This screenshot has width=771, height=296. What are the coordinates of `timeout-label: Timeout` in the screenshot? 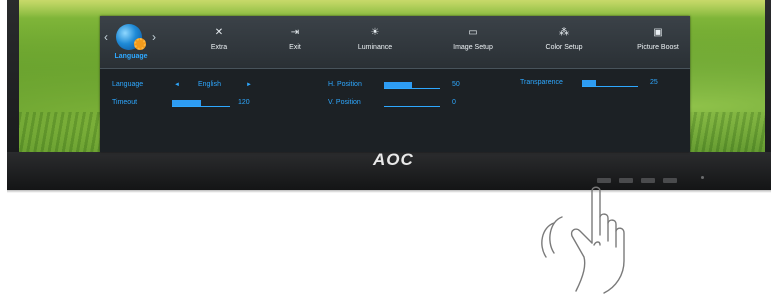 It's located at (125, 102).